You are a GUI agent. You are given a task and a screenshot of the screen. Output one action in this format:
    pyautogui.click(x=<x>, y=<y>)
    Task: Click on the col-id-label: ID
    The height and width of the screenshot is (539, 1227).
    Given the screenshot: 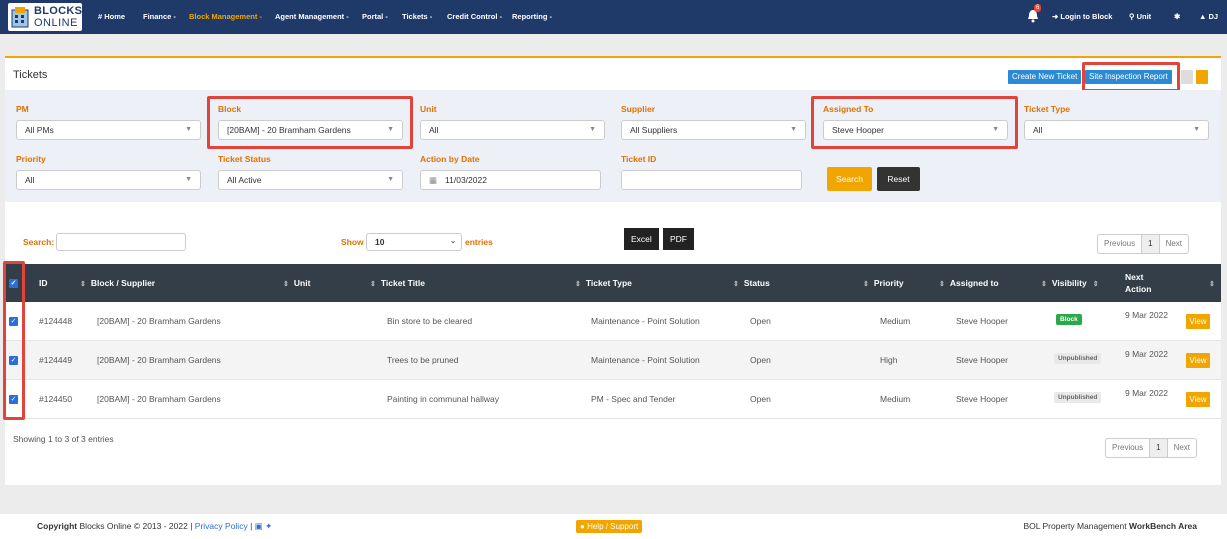 What is the action you would take?
    pyautogui.click(x=43, y=283)
    